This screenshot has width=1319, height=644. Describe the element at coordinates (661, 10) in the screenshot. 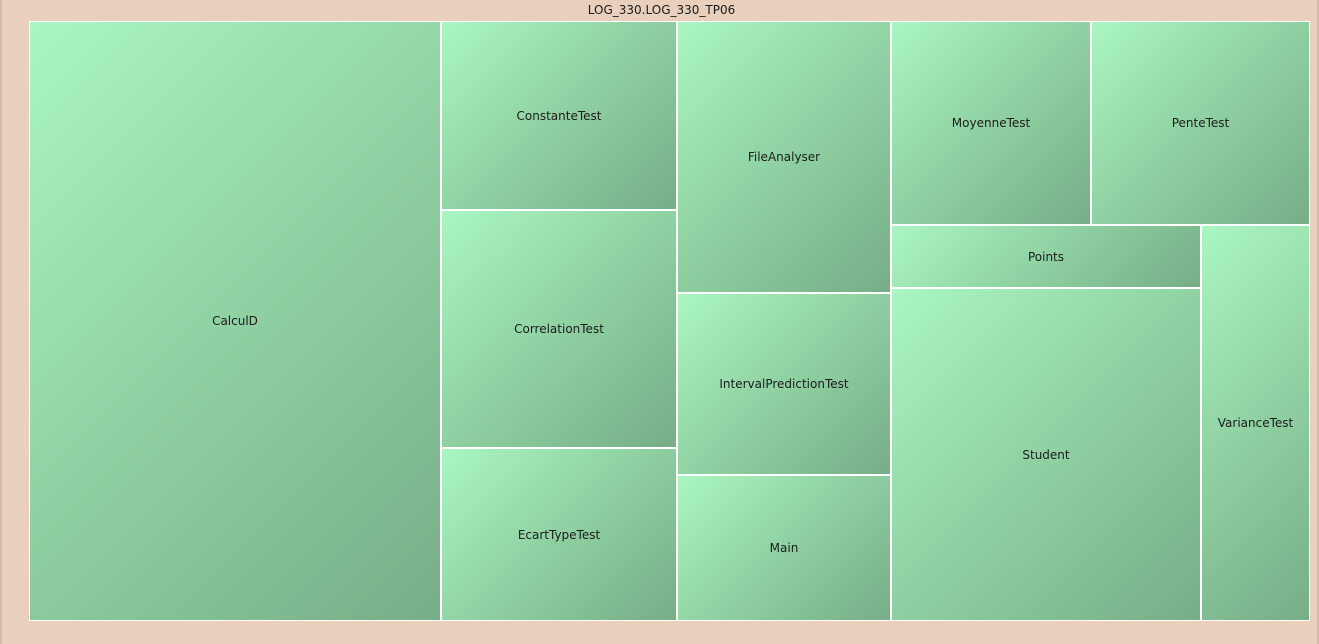

I see `treemap-title: LOG_330.LOG_330_TP06` at that location.